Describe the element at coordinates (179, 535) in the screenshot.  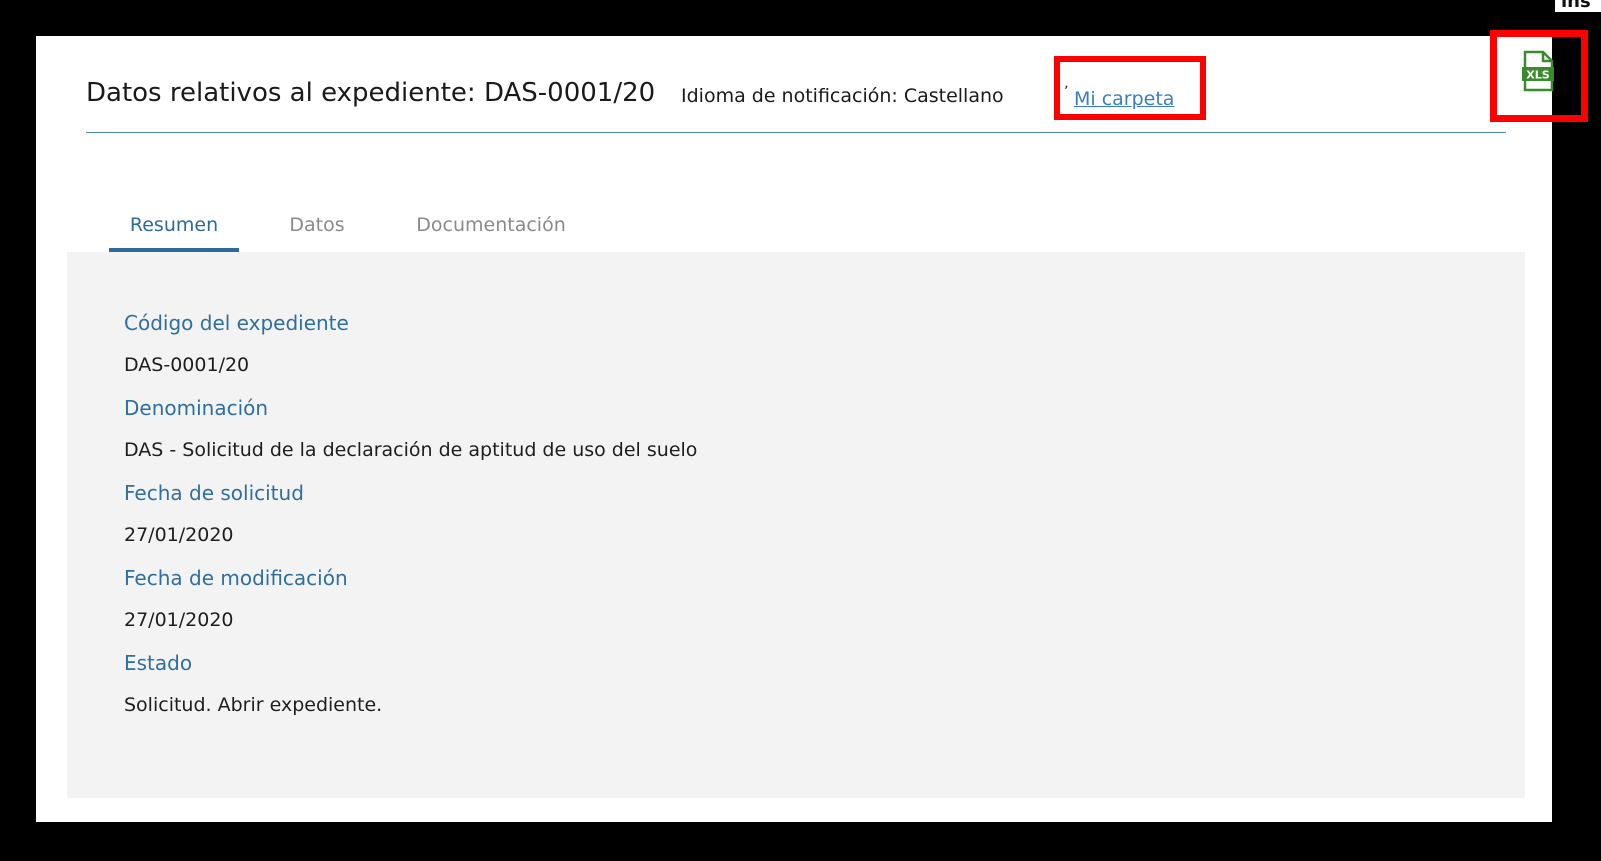
I see `field-value-fecha-solicitud: 27/01/2020` at that location.